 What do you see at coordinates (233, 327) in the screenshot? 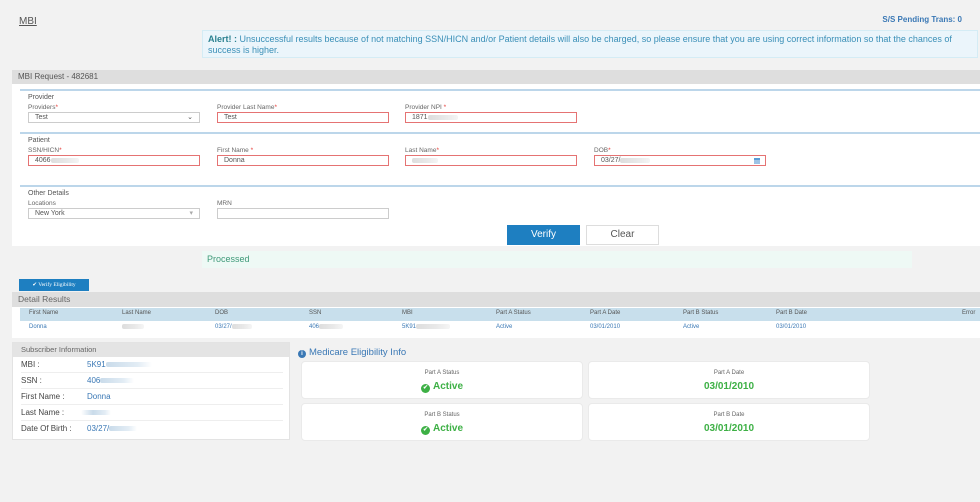
I see `cell-dob: 03/27/` at bounding box center [233, 327].